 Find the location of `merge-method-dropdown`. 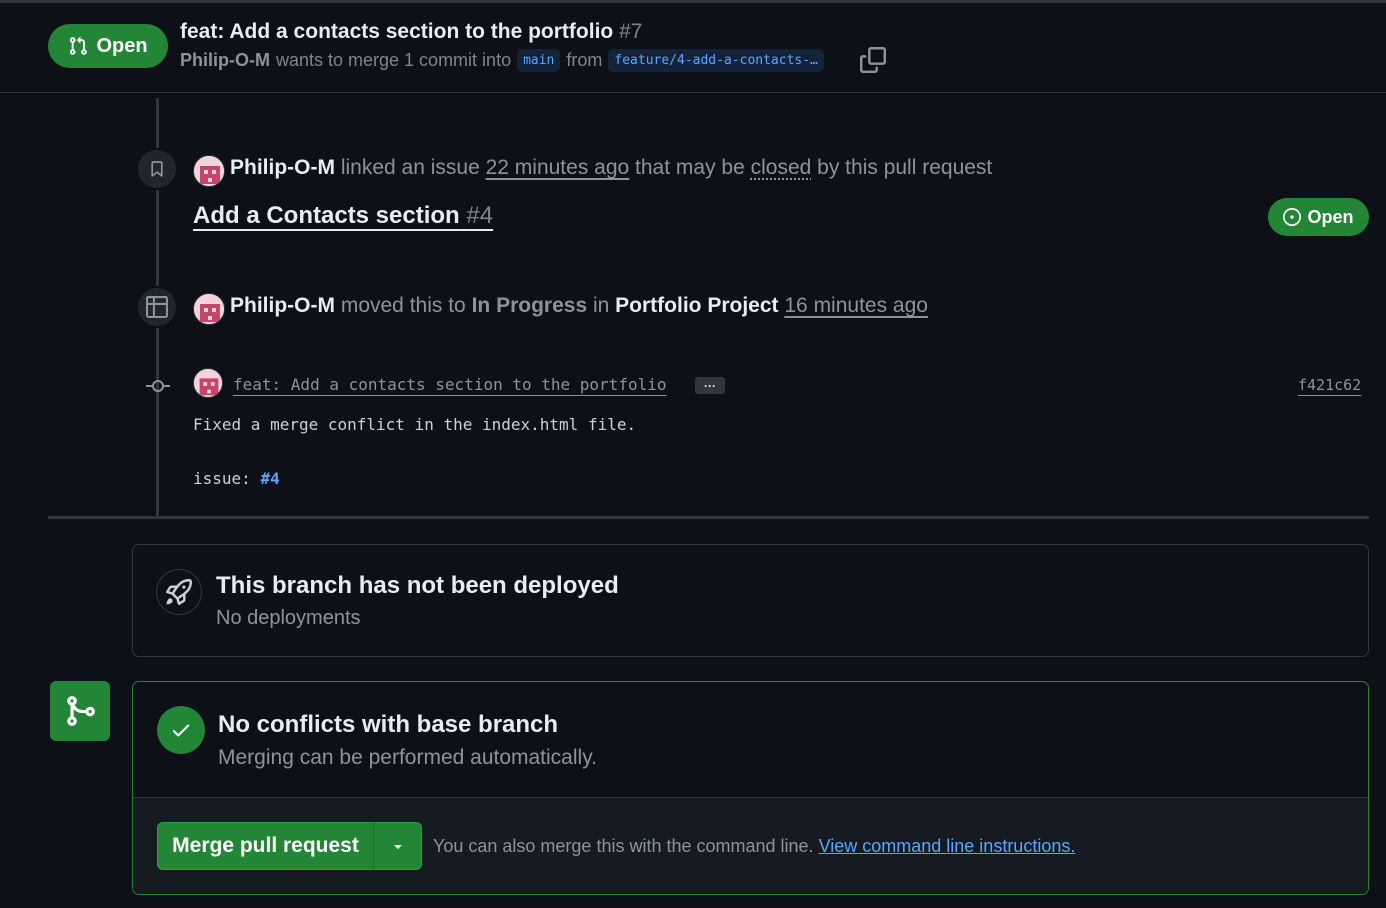

merge-method-dropdown is located at coordinates (397, 846).